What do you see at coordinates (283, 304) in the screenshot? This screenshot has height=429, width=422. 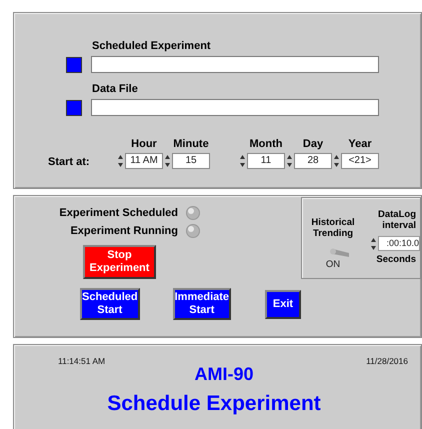 I see `exit-button: Exit` at bounding box center [283, 304].